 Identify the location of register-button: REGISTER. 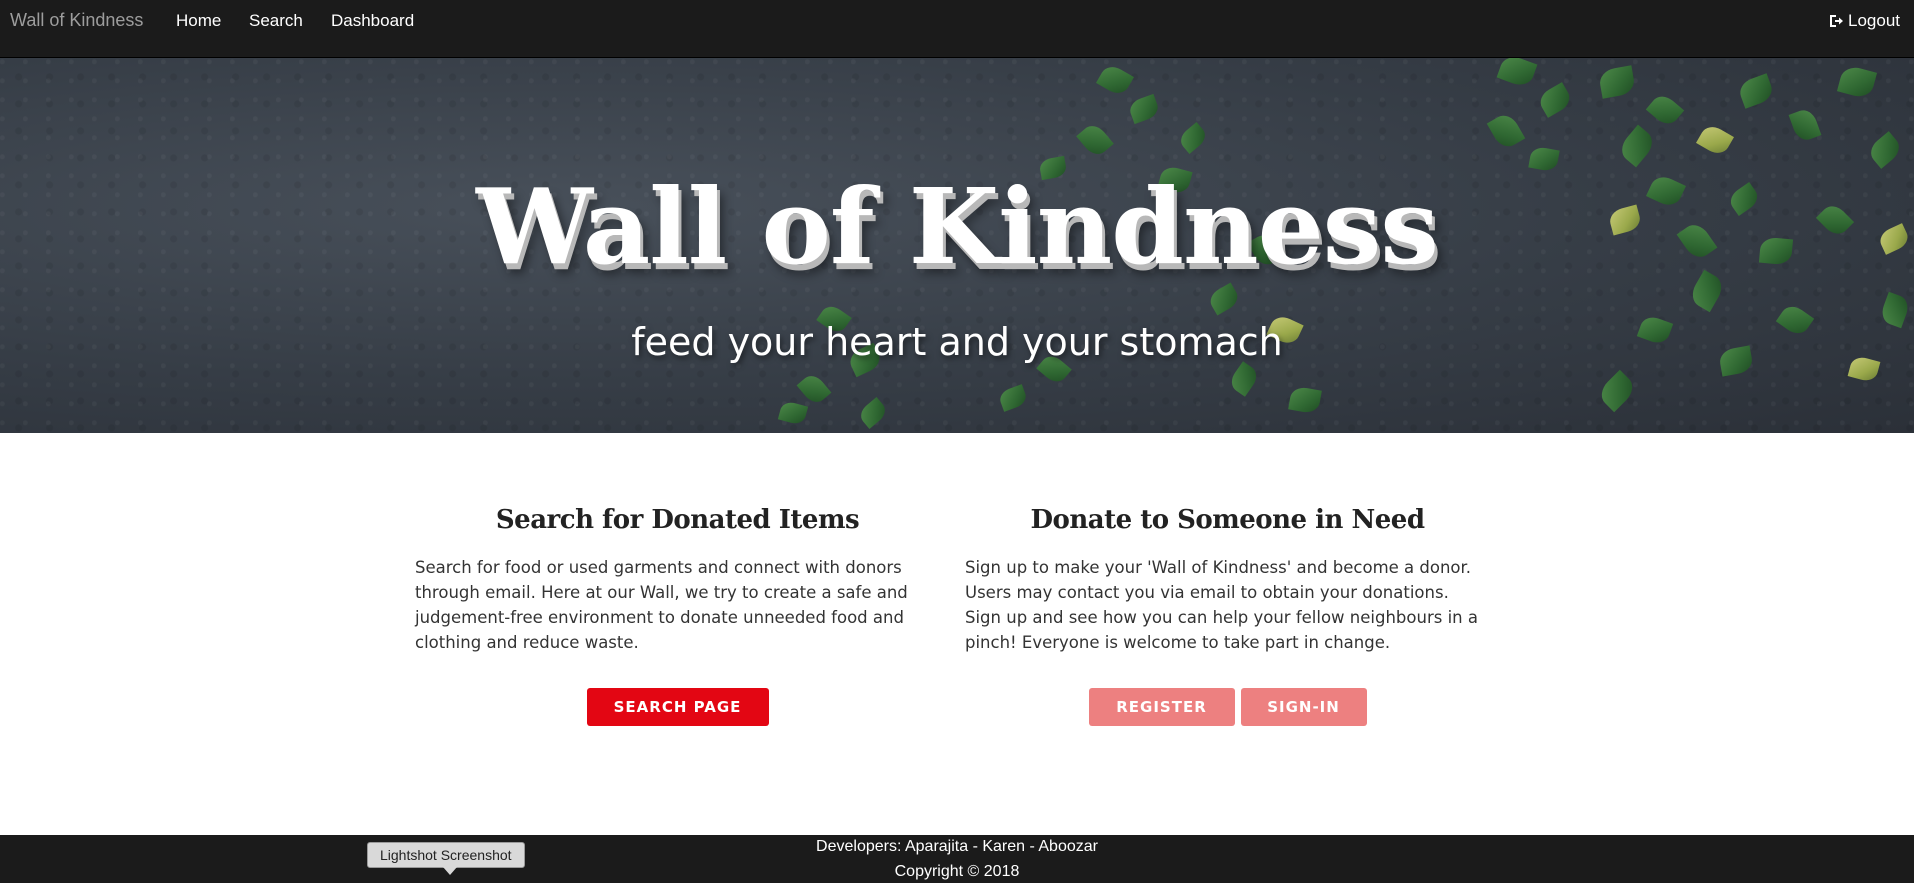
(1161, 707).